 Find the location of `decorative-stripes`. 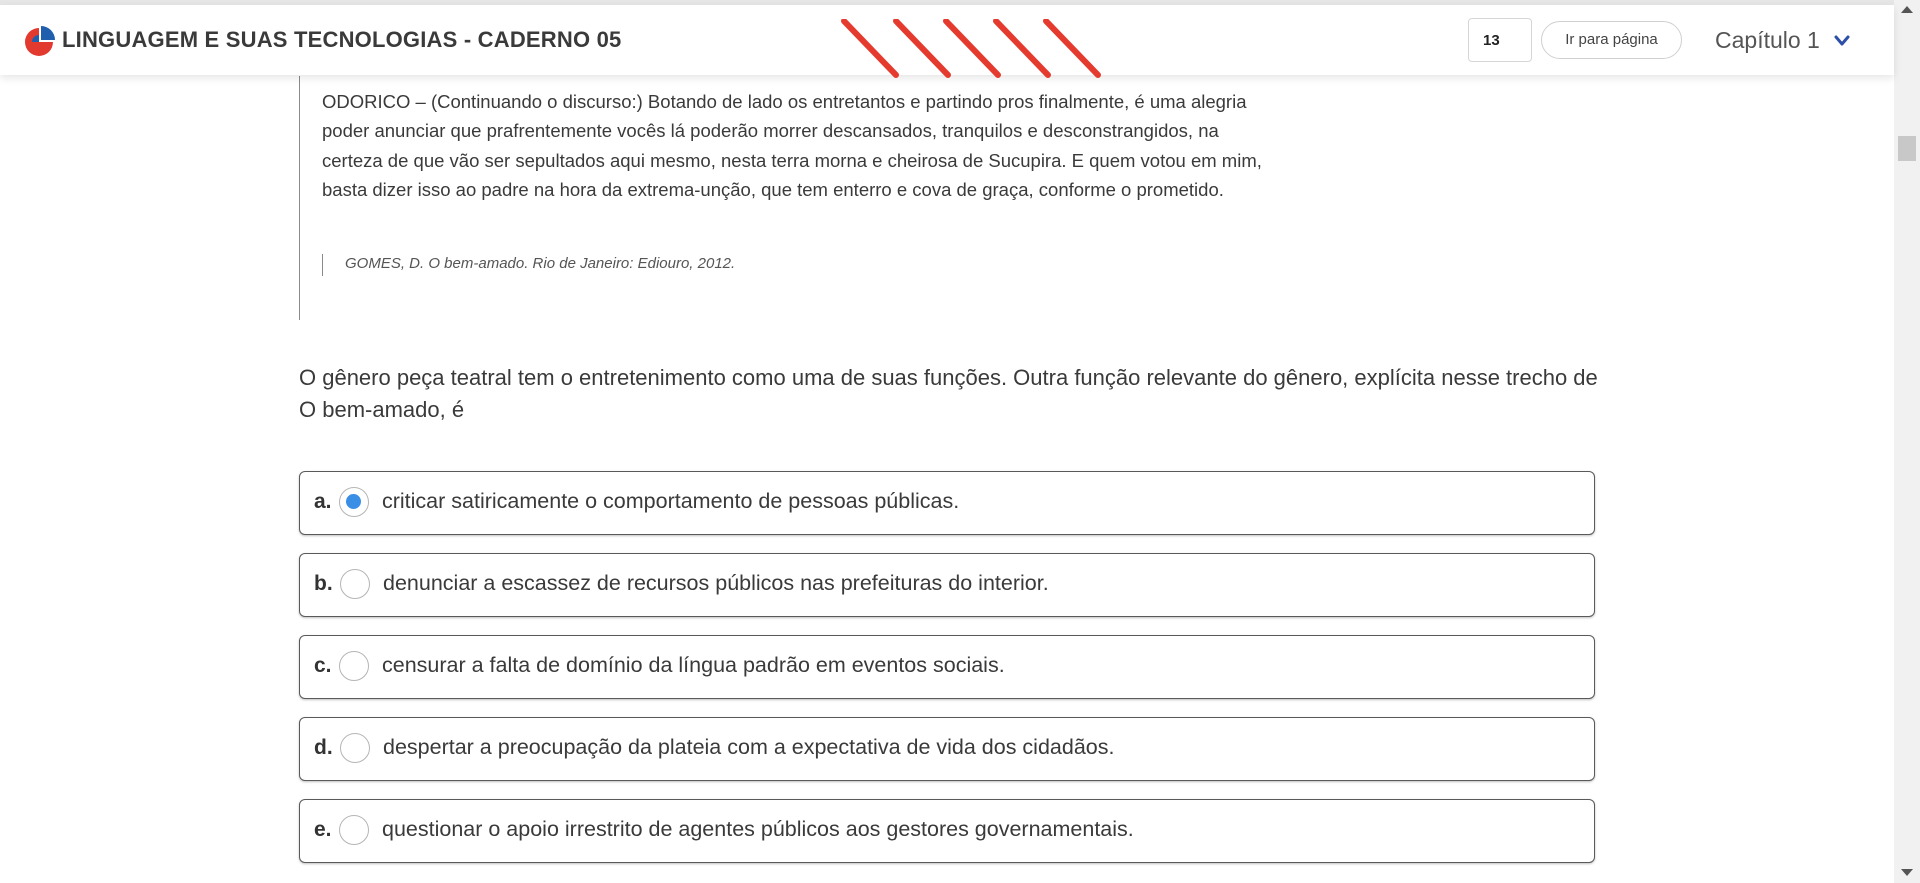

decorative-stripes is located at coordinates (971, 48).